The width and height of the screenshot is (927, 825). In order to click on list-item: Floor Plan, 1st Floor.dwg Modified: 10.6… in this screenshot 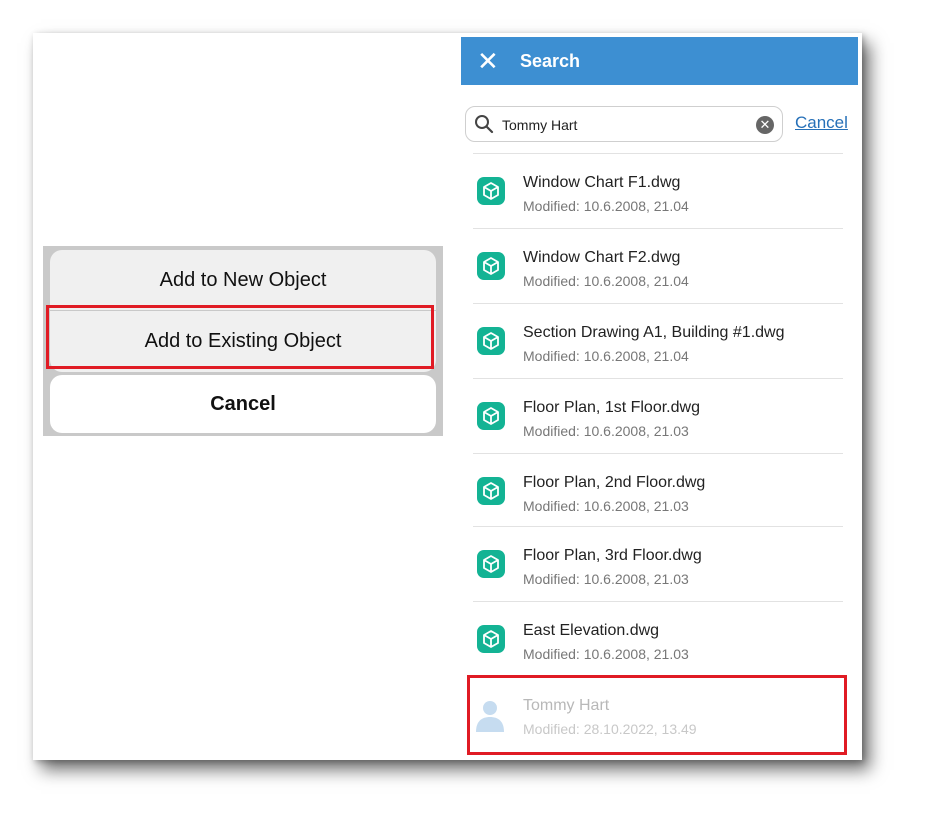, I will do `click(658, 416)`.